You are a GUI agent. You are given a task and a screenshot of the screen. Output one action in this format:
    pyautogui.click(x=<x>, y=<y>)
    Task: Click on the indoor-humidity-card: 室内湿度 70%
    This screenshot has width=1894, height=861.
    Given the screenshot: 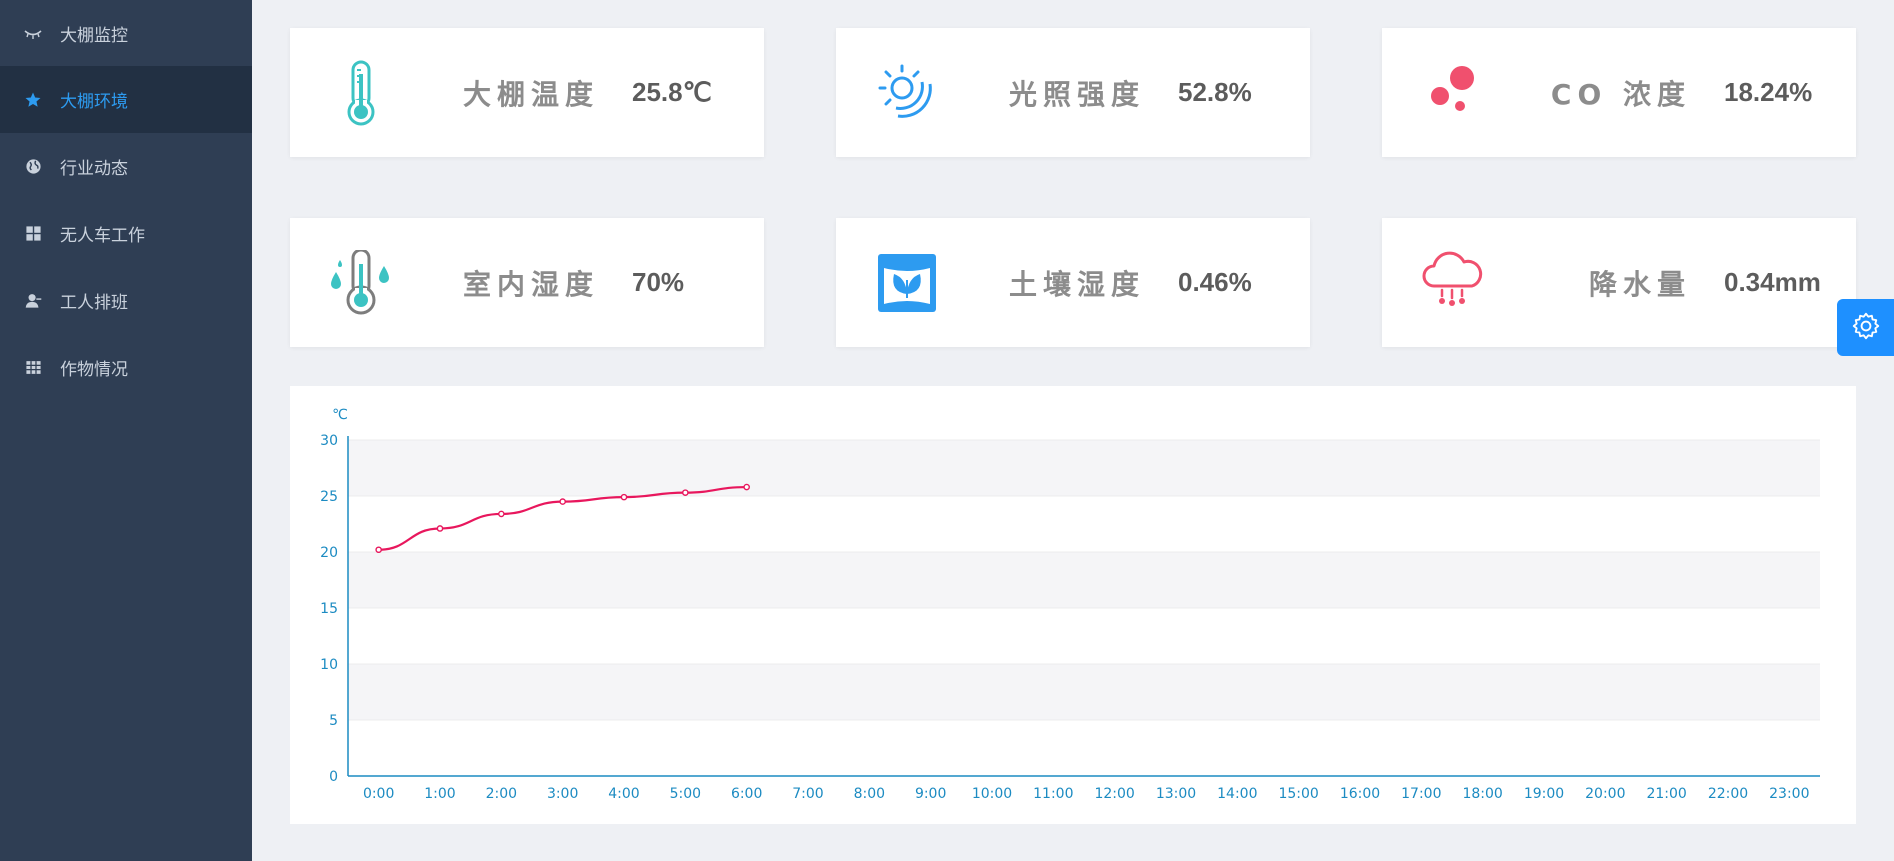 What is the action you would take?
    pyautogui.click(x=527, y=282)
    